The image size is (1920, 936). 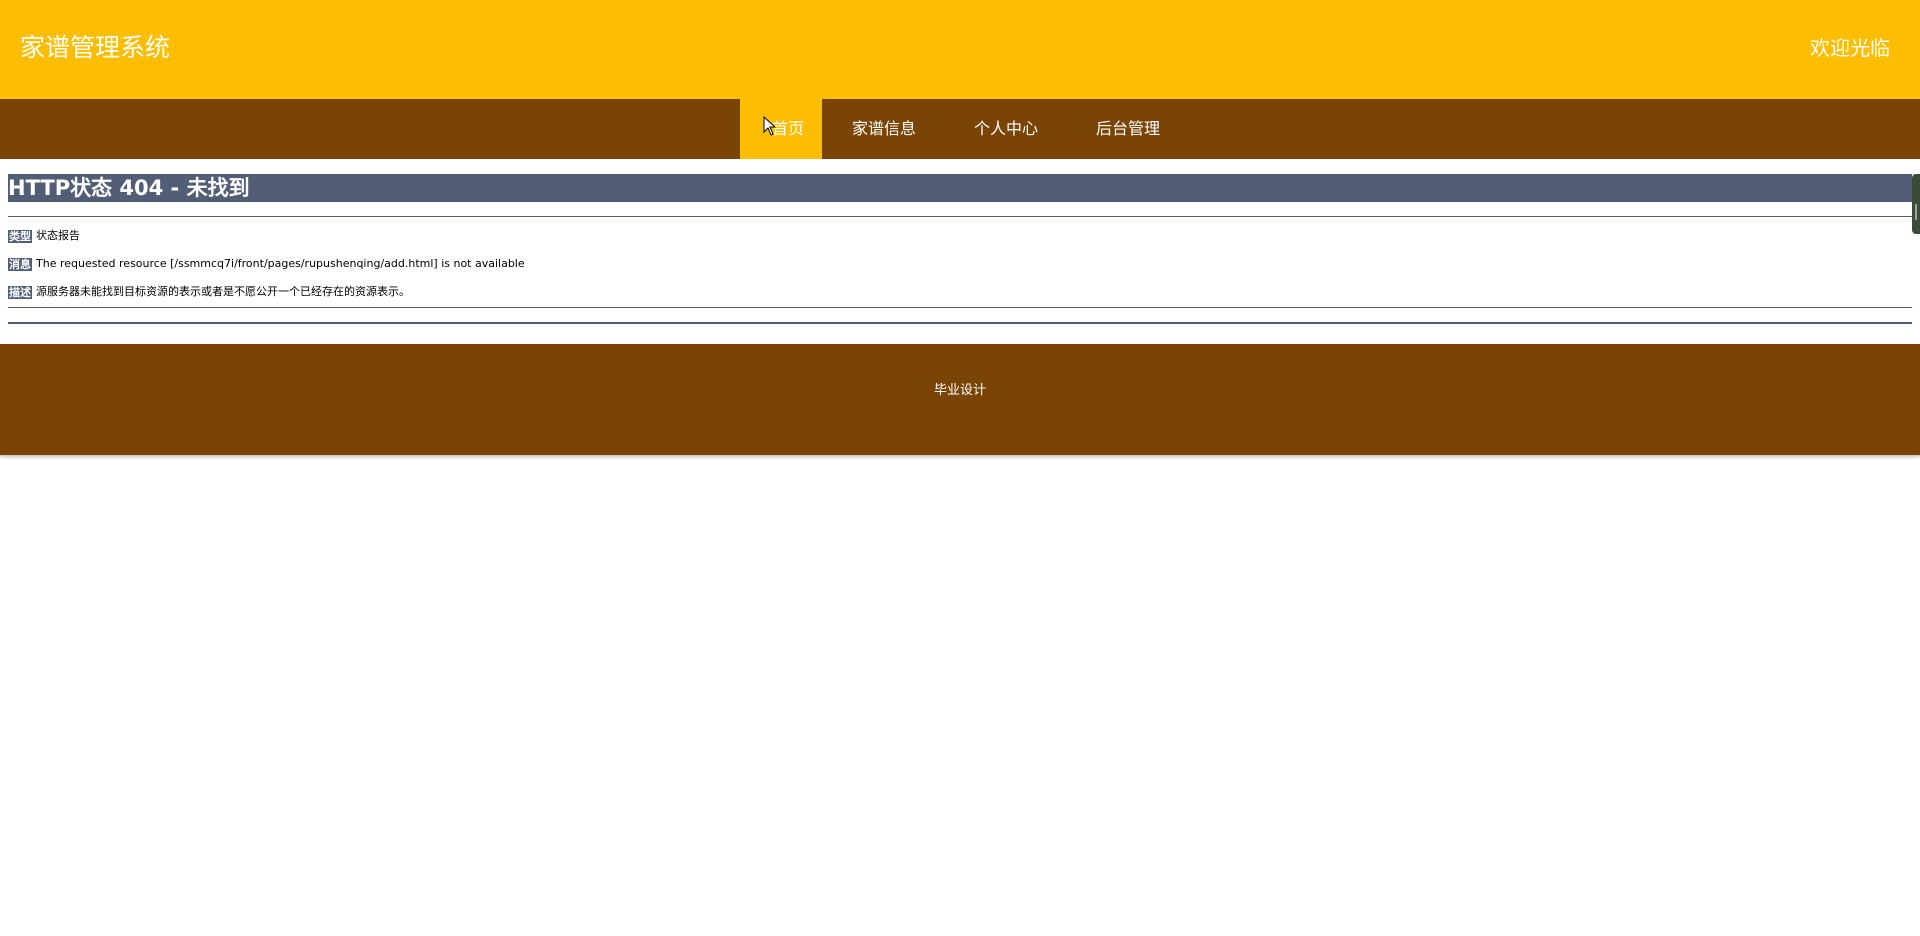 I want to click on welcome-text: 欢迎光临, so click(x=1850, y=48).